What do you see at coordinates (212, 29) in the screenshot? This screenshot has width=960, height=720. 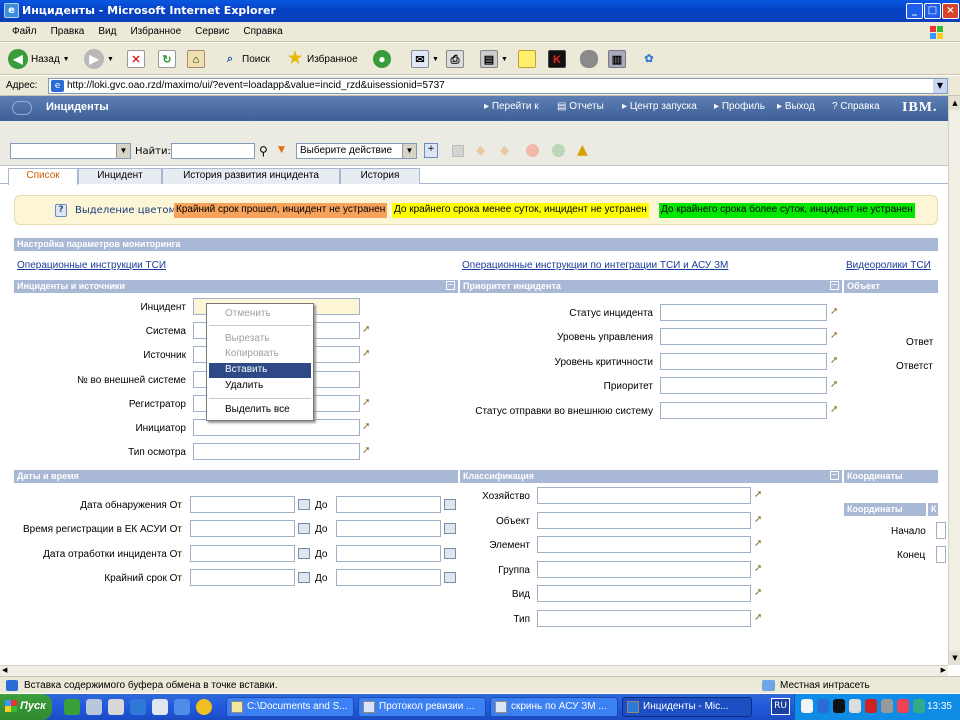 I see `menu-tools: Сервис` at bounding box center [212, 29].